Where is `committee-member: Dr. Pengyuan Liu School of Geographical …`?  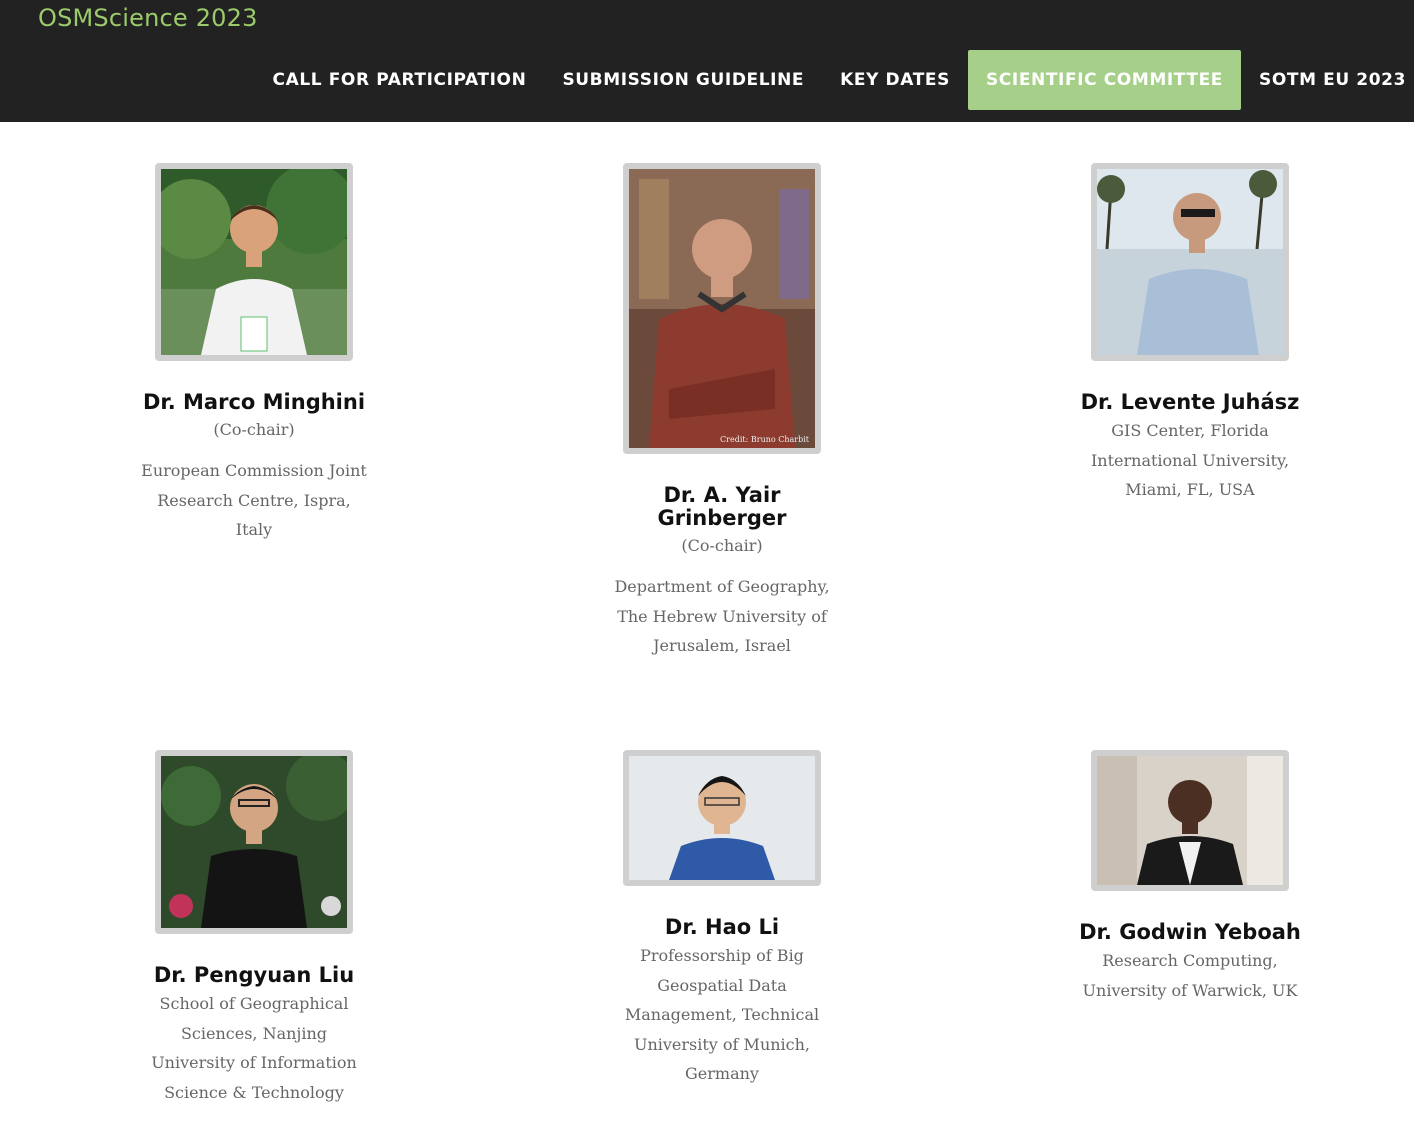 committee-member: Dr. Pengyuan Liu School of Geographical … is located at coordinates (254, 928).